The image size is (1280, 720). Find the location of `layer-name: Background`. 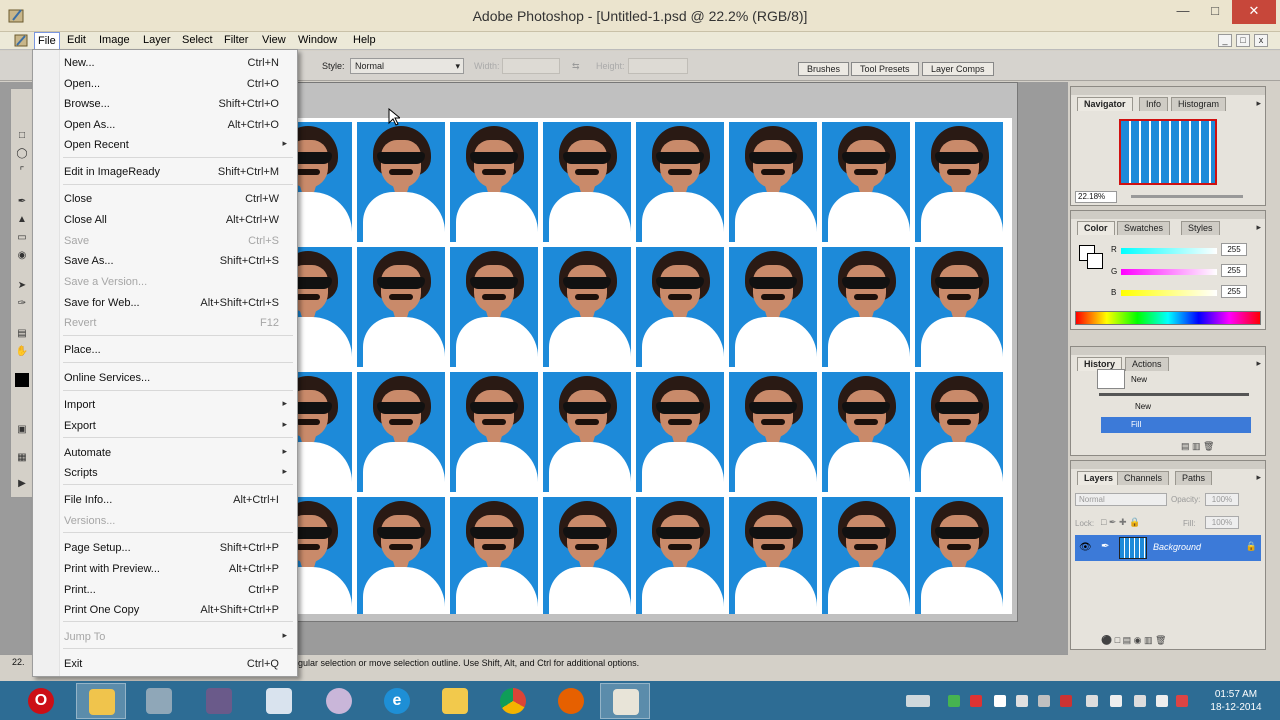

layer-name: Background is located at coordinates (1177, 547).